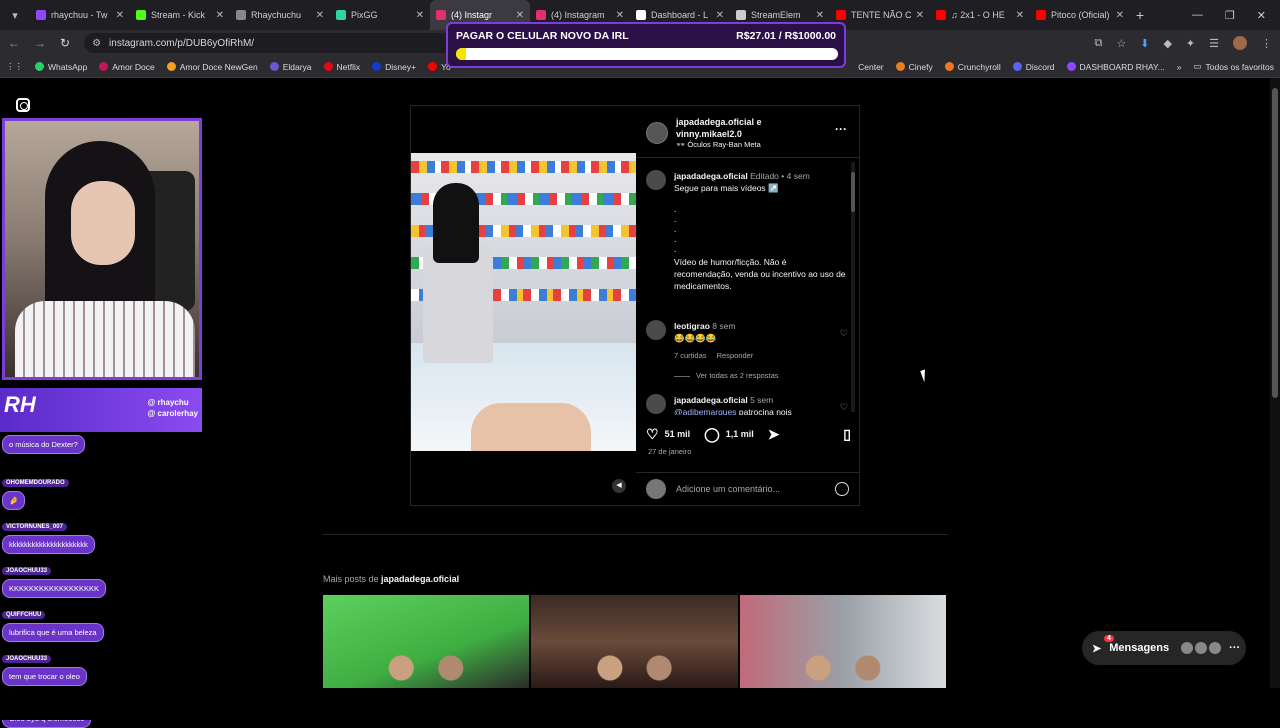  What do you see at coordinates (127, 67) in the screenshot?
I see `bookmark-item: Amor Doce` at bounding box center [127, 67].